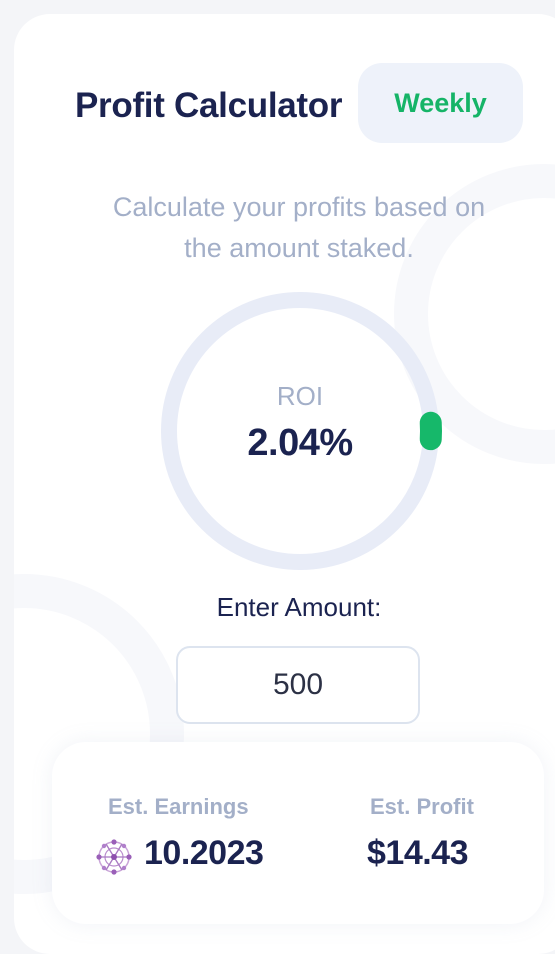 Image resolution: width=555 pixels, height=954 pixels. I want to click on est-earnings-label: Est. Earnings, so click(178, 806).